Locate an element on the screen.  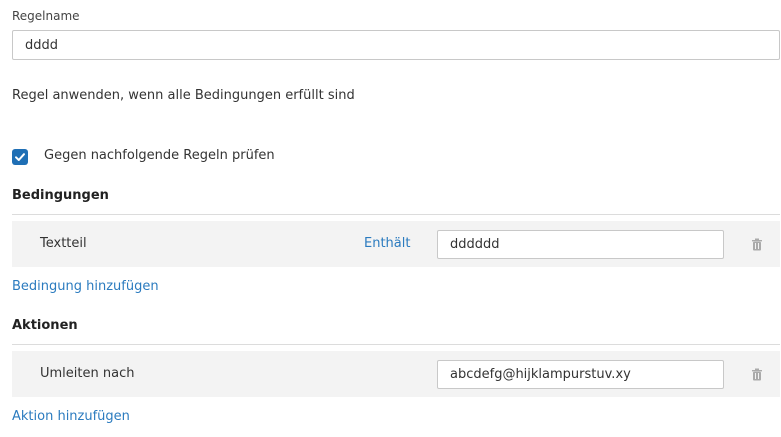
check-following-rules-checkbox is located at coordinates (20, 157).